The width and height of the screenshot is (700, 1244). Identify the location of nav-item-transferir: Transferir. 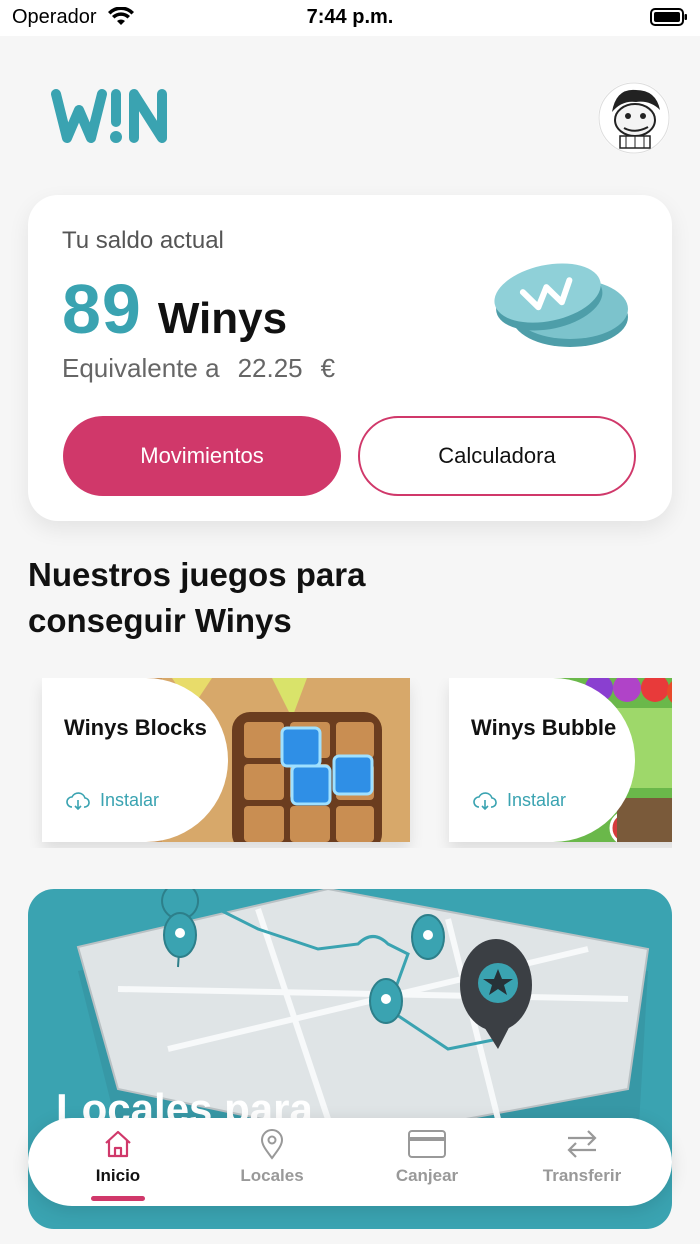
(582, 1164).